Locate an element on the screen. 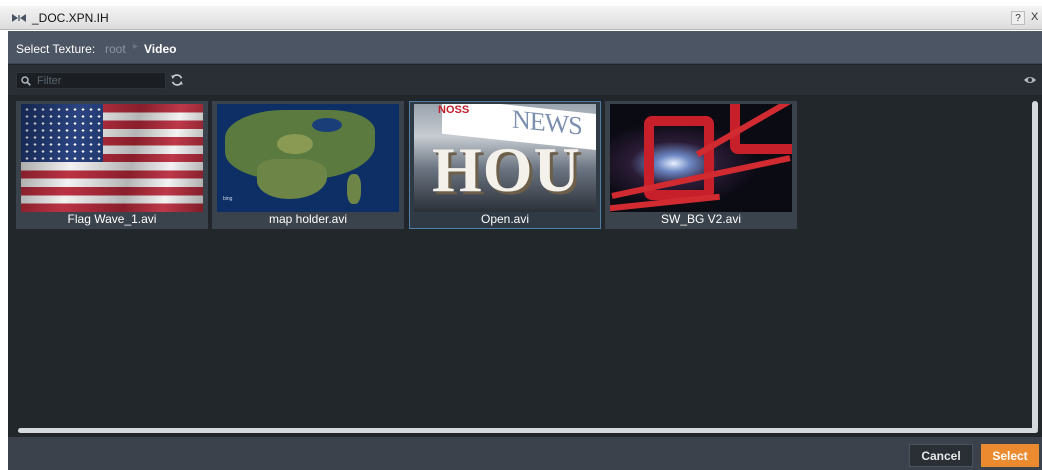 The width and height of the screenshot is (1042, 470). horizontal-scrollbar is located at coordinates (528, 430).